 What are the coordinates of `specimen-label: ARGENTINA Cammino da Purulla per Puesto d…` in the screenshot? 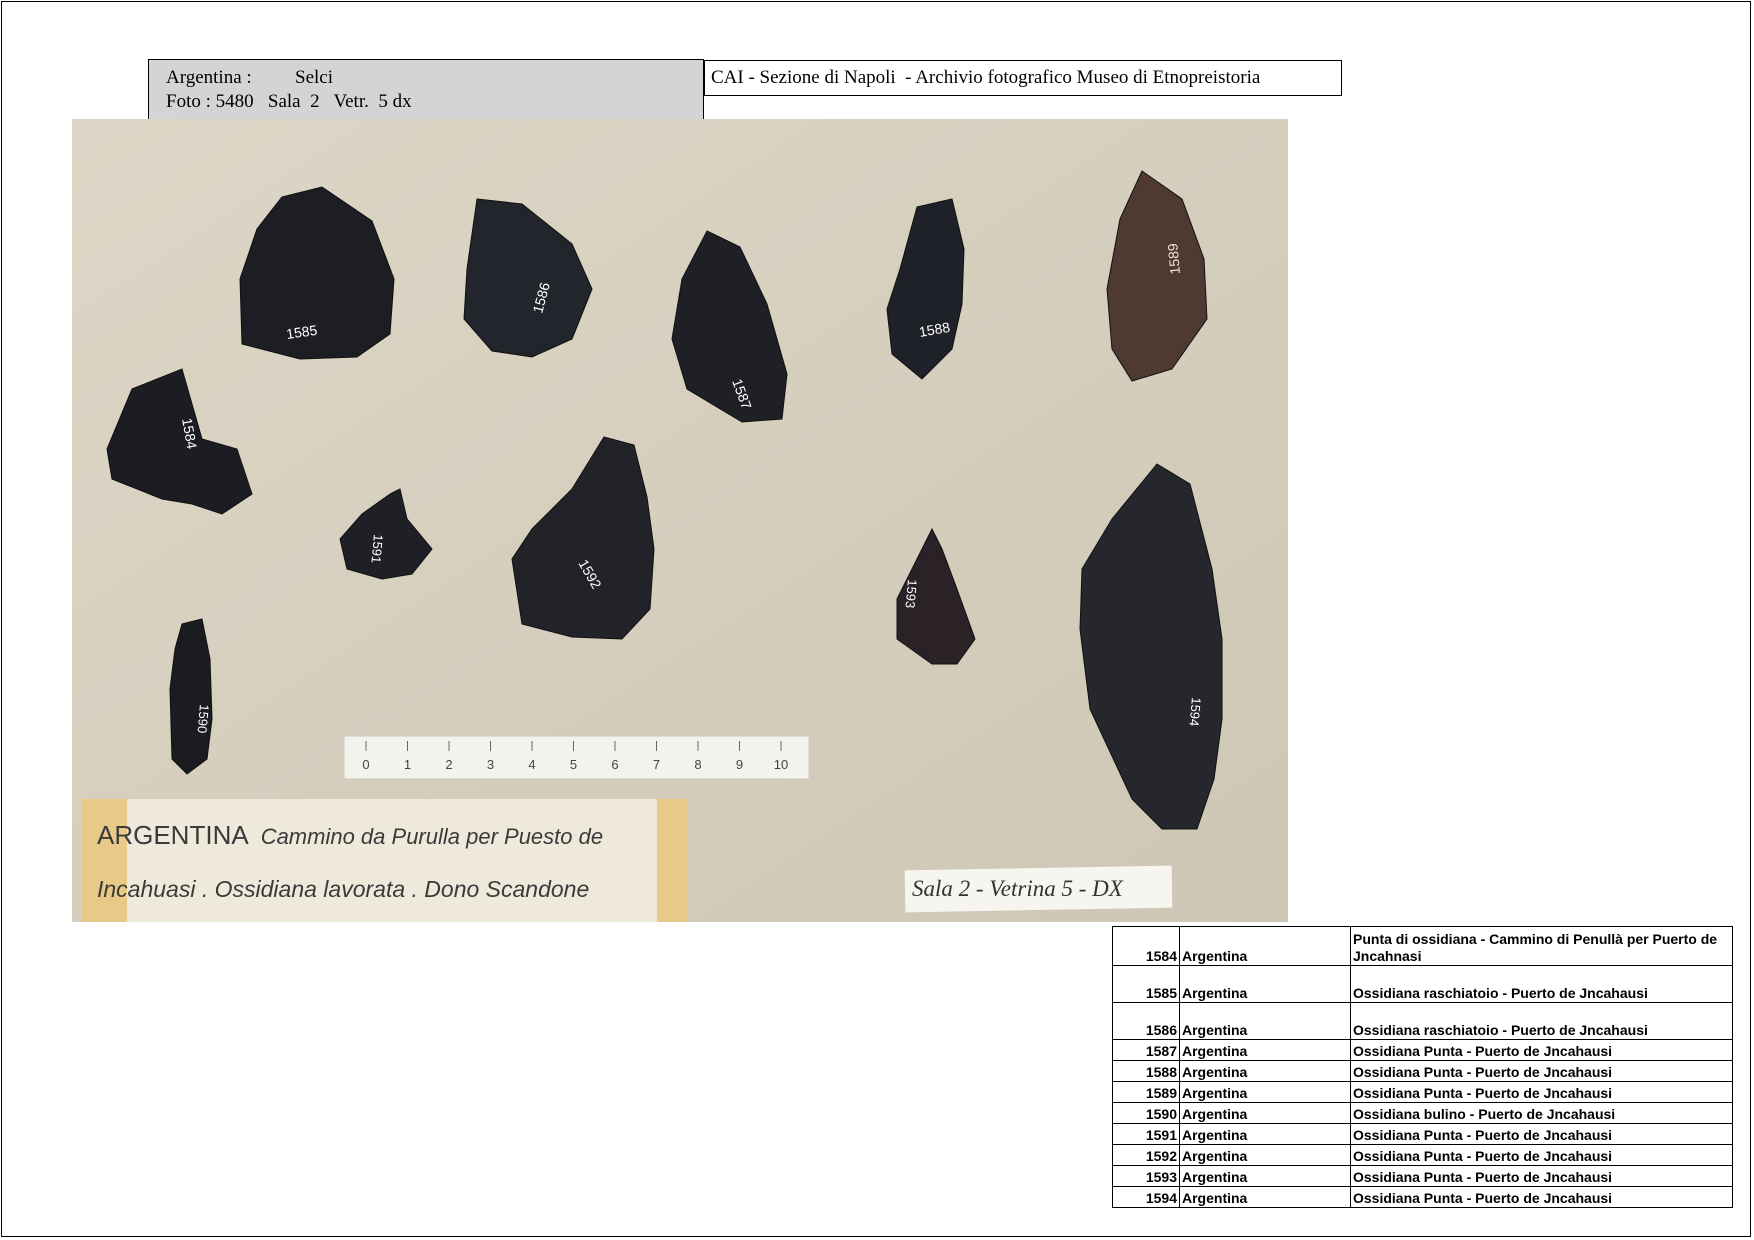 It's located at (384, 860).